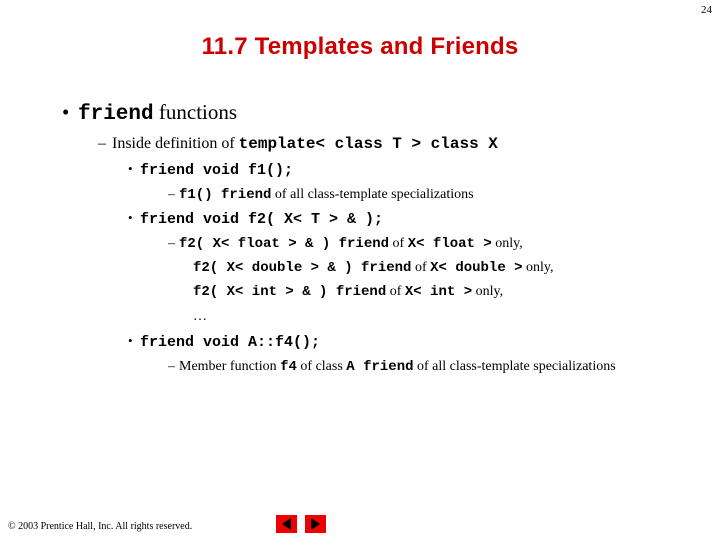 Image resolution: width=720 pixels, height=540 pixels. Describe the element at coordinates (368, 144) in the screenshot. I see `code-template-declaration: template< class T > class X` at that location.